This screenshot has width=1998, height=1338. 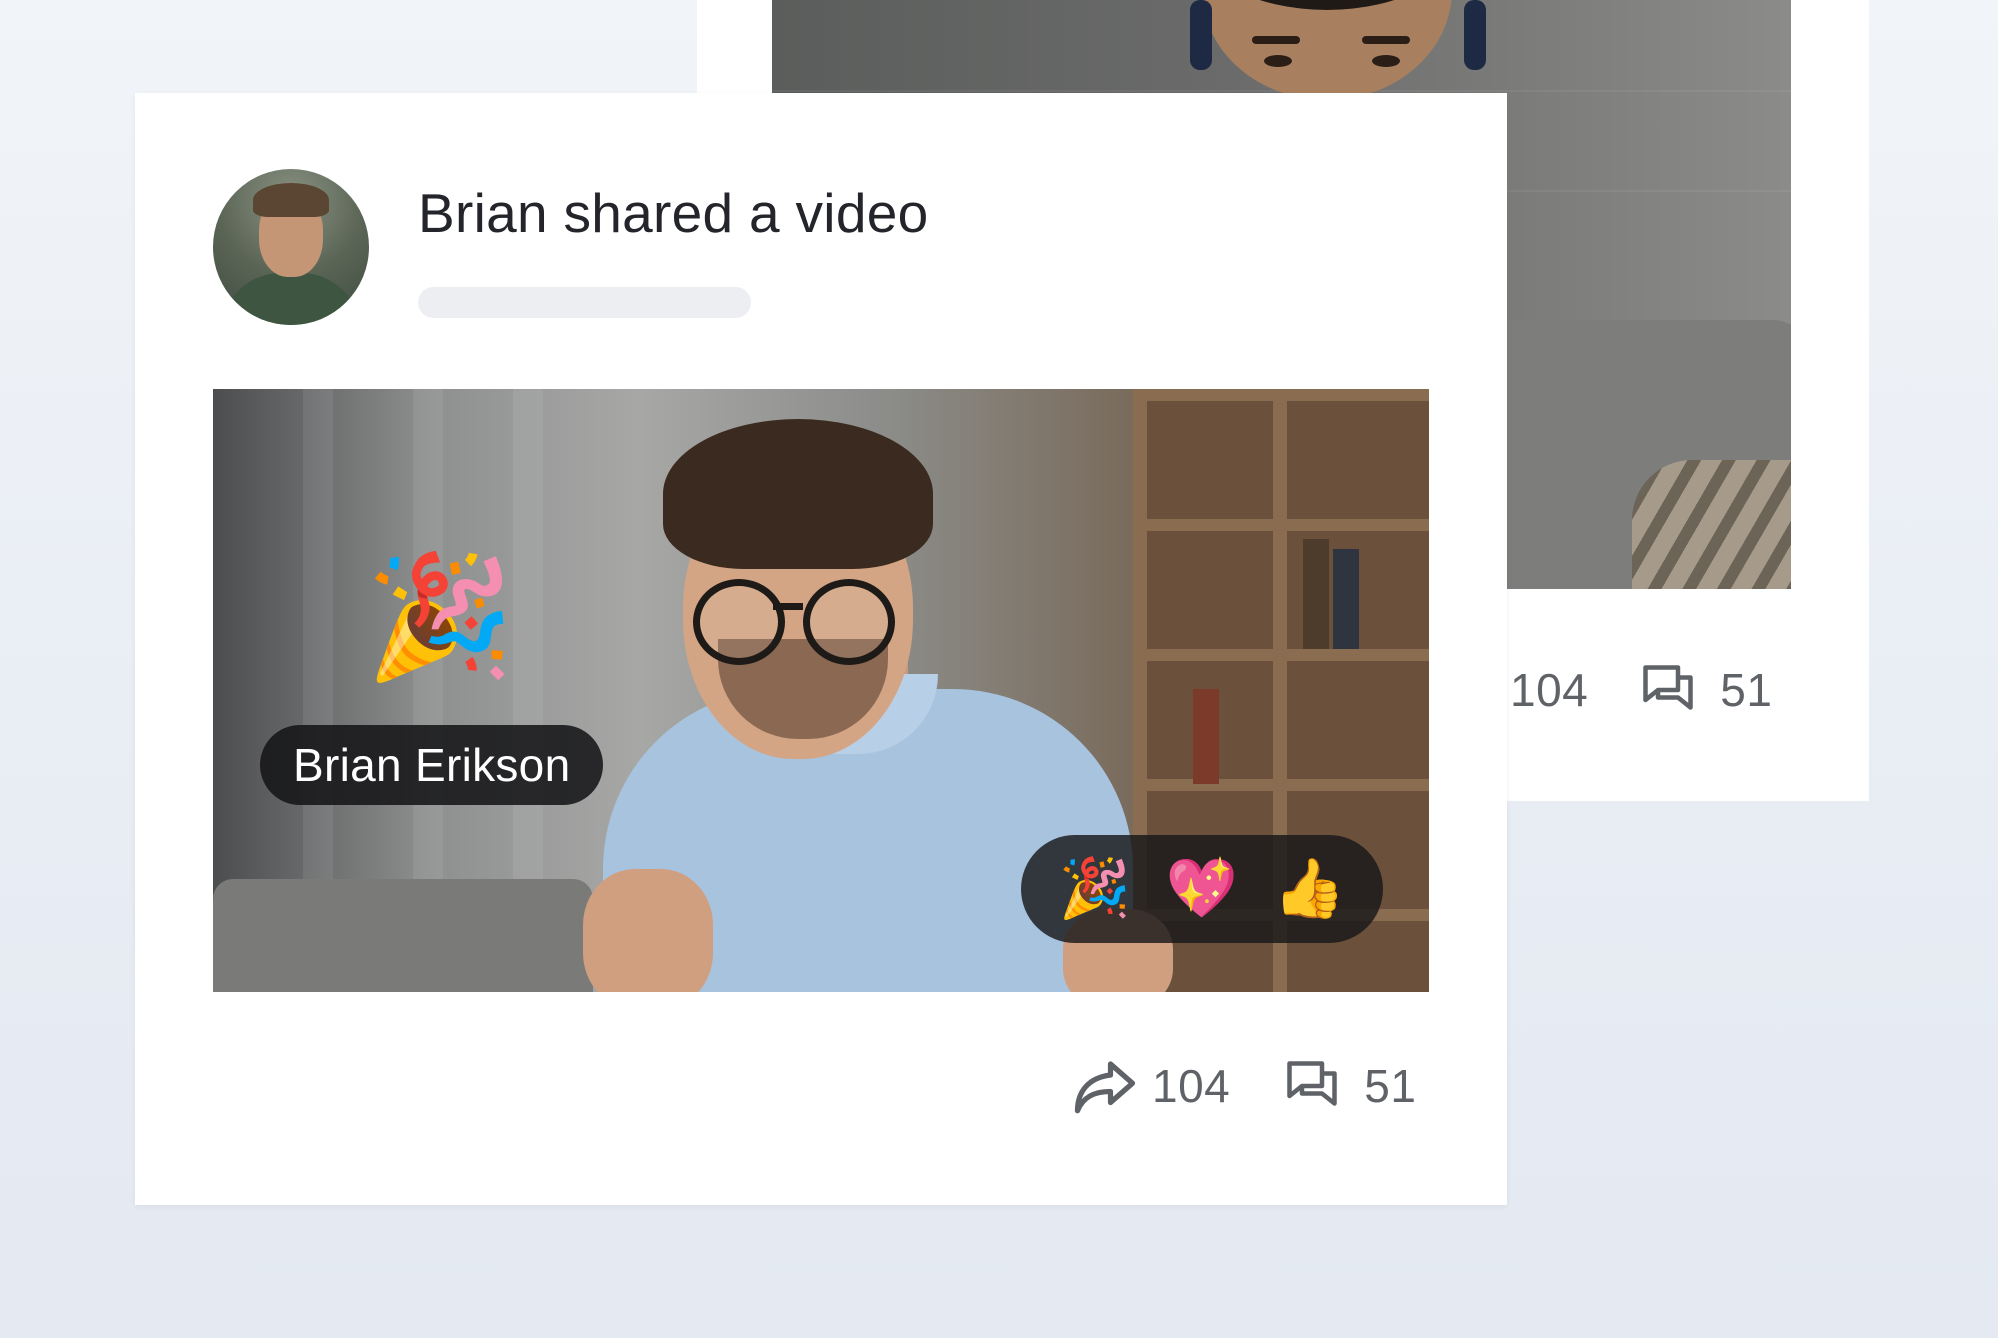 What do you see at coordinates (788, 606) in the screenshot?
I see `glasses-bridge` at bounding box center [788, 606].